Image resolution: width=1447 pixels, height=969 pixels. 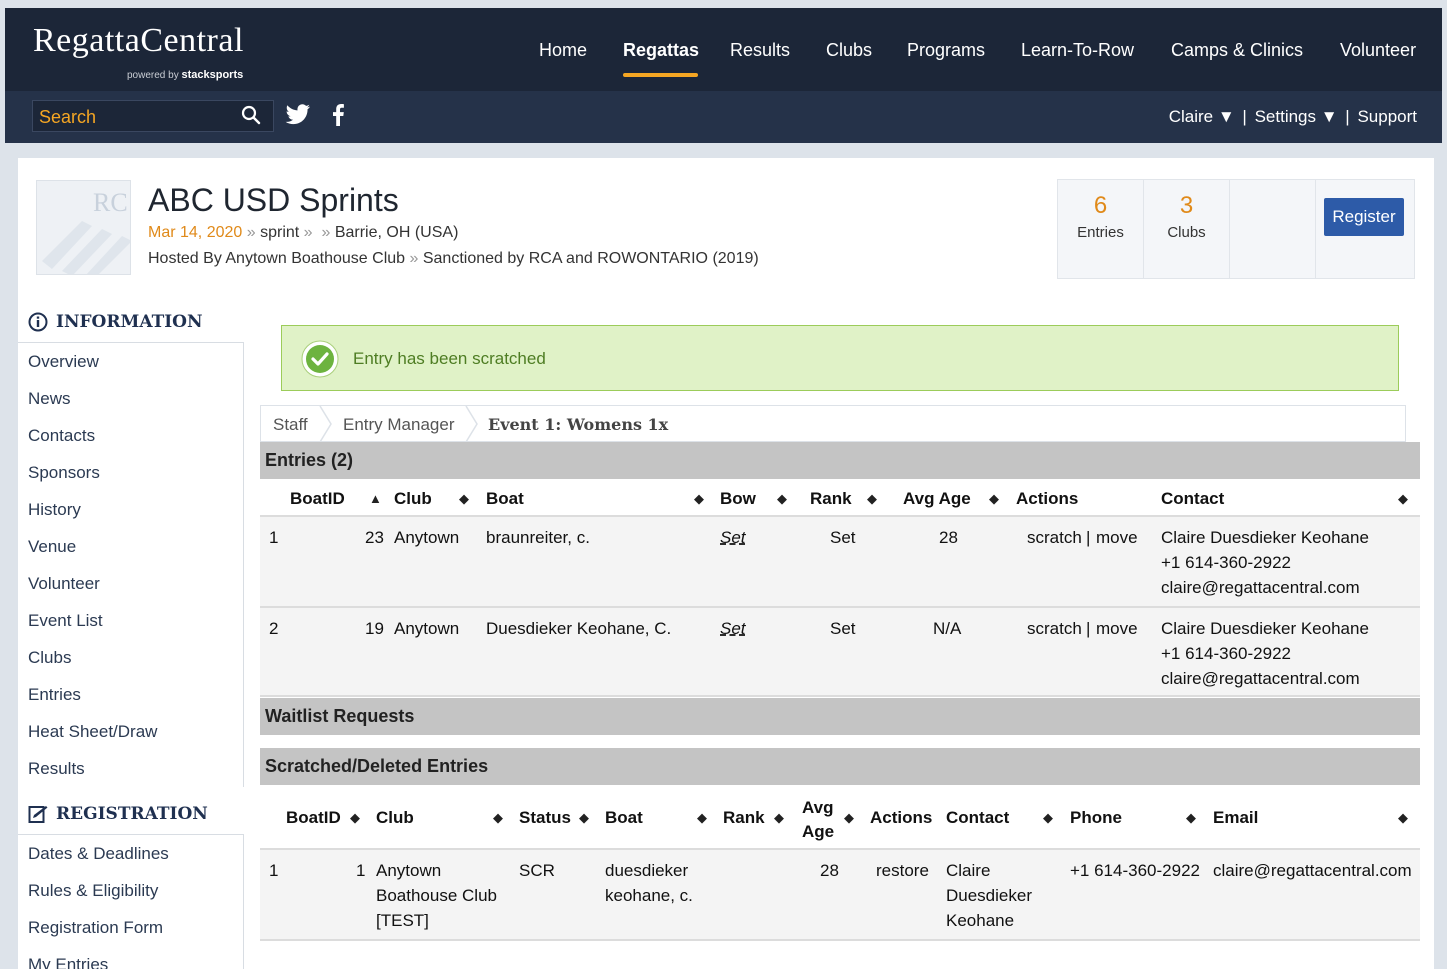 What do you see at coordinates (399, 425) in the screenshot?
I see `breadcrumb-entry-manager: Entry Manager` at bounding box center [399, 425].